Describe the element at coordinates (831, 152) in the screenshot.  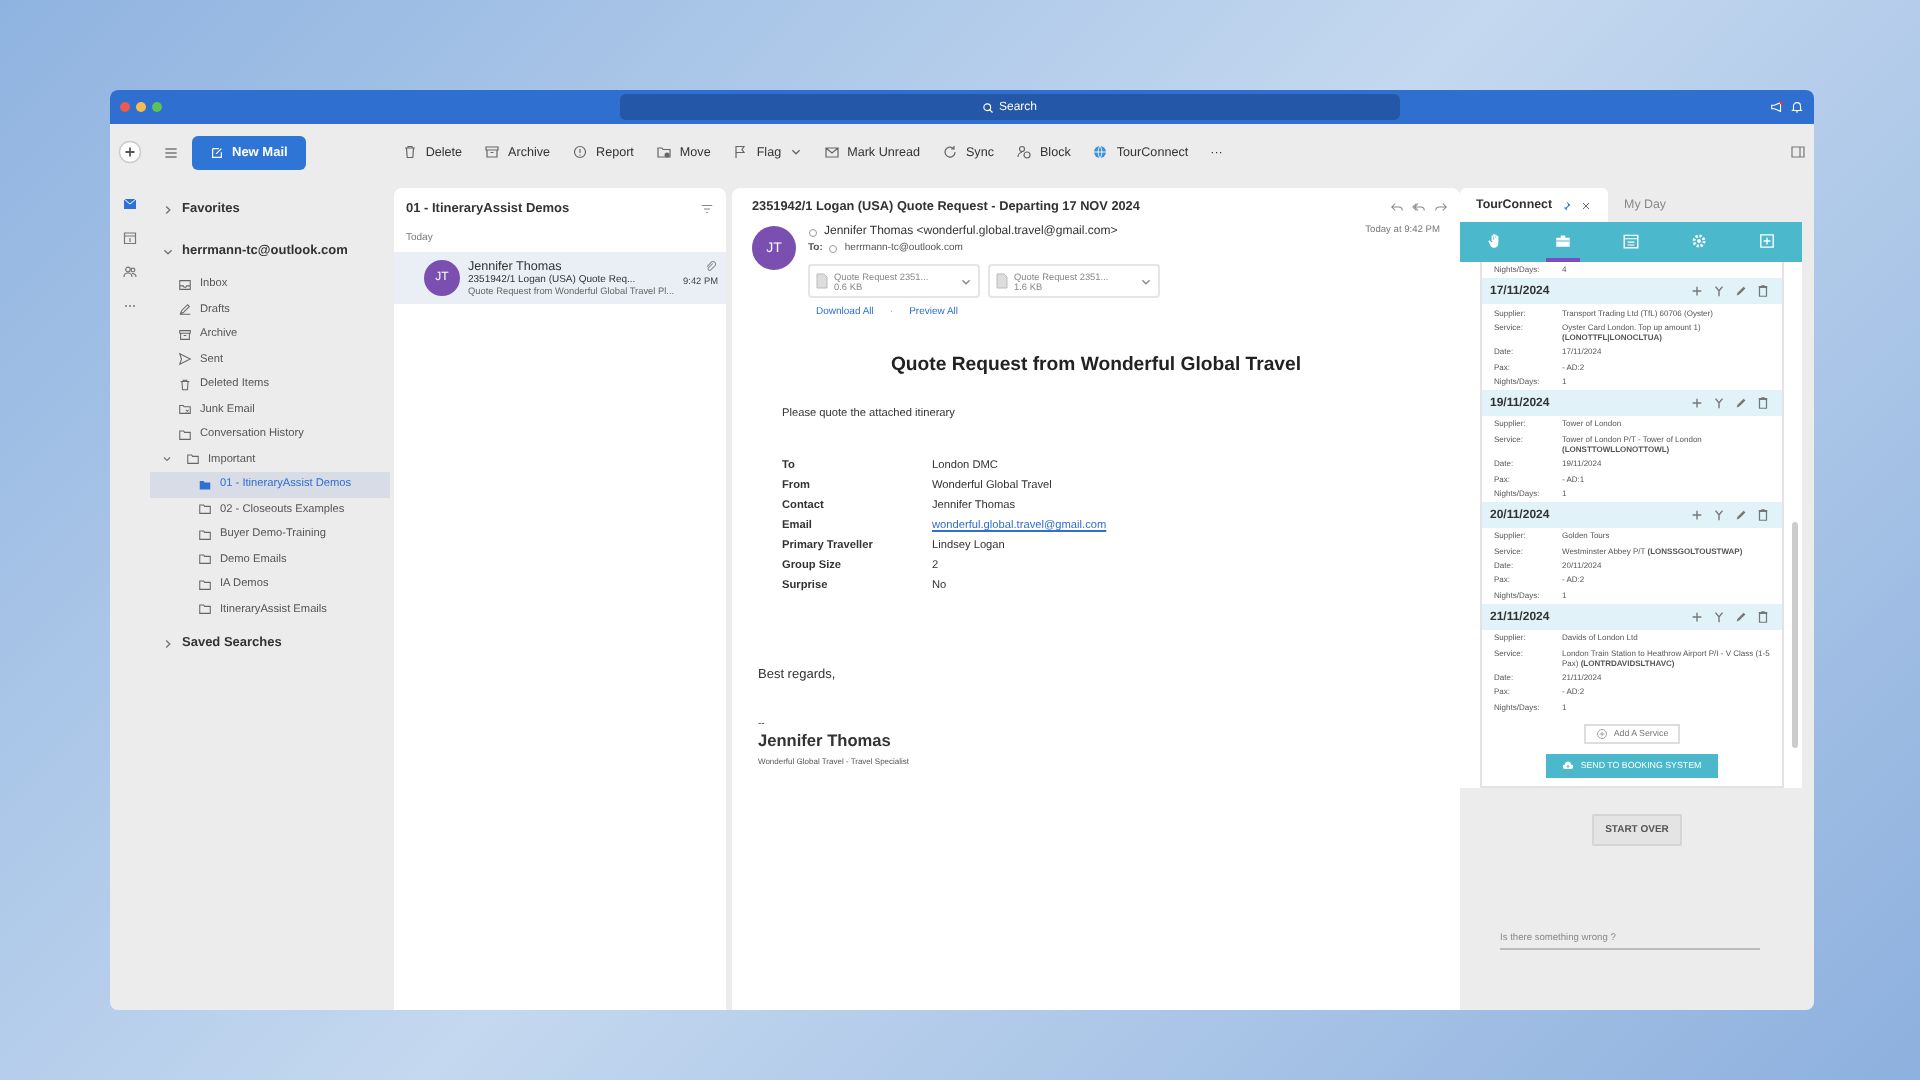
I see `envelope-icon` at that location.